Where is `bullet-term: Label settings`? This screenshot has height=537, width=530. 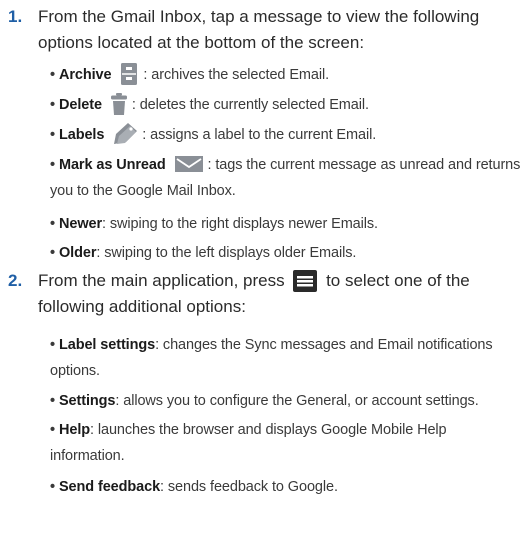 bullet-term: Label settings is located at coordinates (107, 345).